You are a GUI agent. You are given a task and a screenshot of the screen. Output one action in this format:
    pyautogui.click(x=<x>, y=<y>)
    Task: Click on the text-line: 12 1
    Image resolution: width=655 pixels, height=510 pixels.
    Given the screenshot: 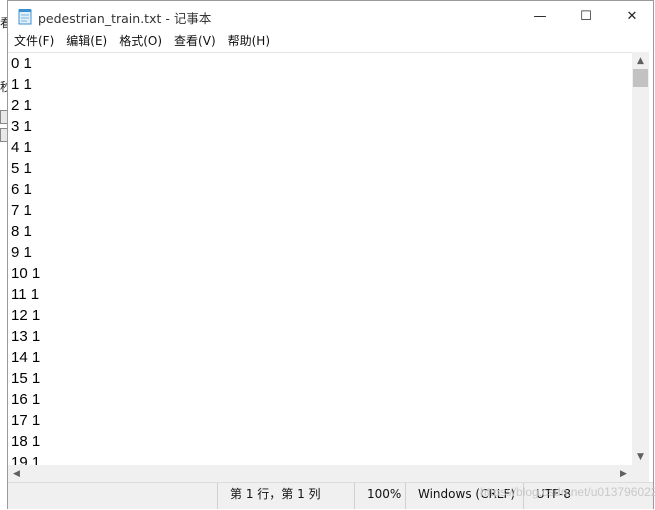 What is the action you would take?
    pyautogui.click(x=26, y=315)
    